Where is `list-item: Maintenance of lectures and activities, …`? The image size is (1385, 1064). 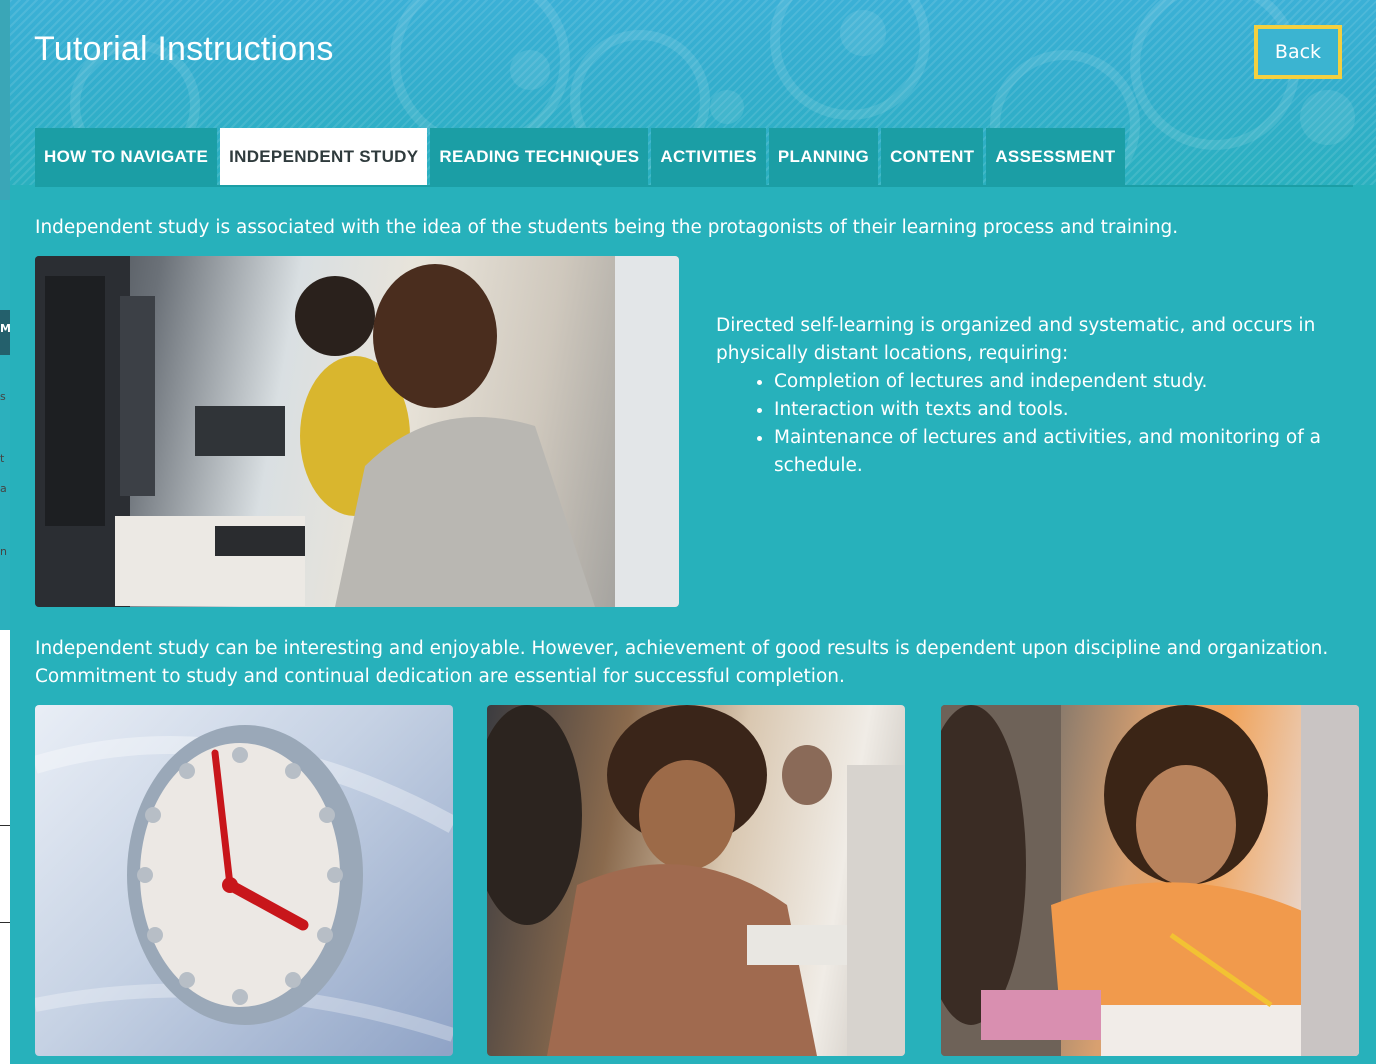 list-item: Maintenance of lectures and activities, … is located at coordinates (1067, 452).